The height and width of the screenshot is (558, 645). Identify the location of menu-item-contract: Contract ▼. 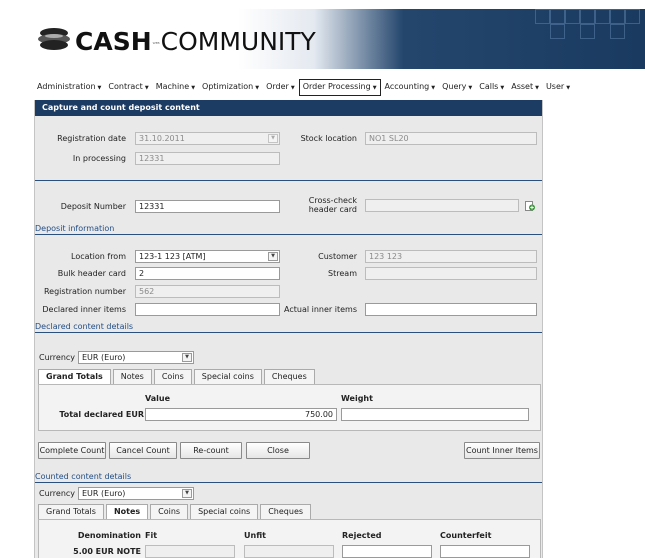
(128, 87).